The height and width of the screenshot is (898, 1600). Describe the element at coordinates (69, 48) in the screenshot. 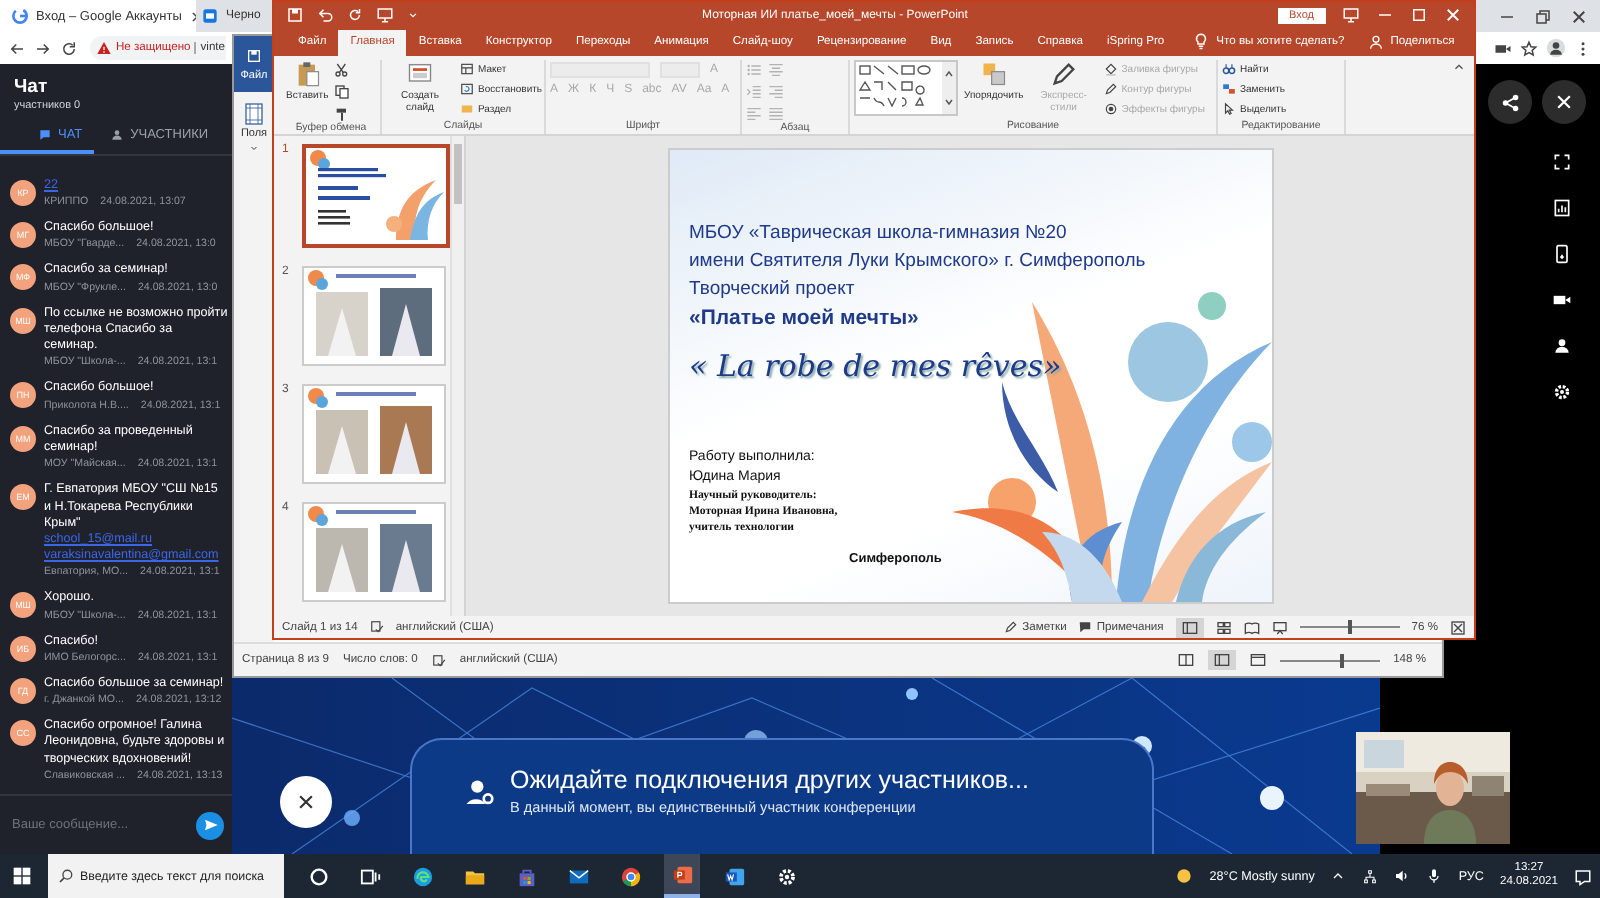

I see `reload-icon` at that location.